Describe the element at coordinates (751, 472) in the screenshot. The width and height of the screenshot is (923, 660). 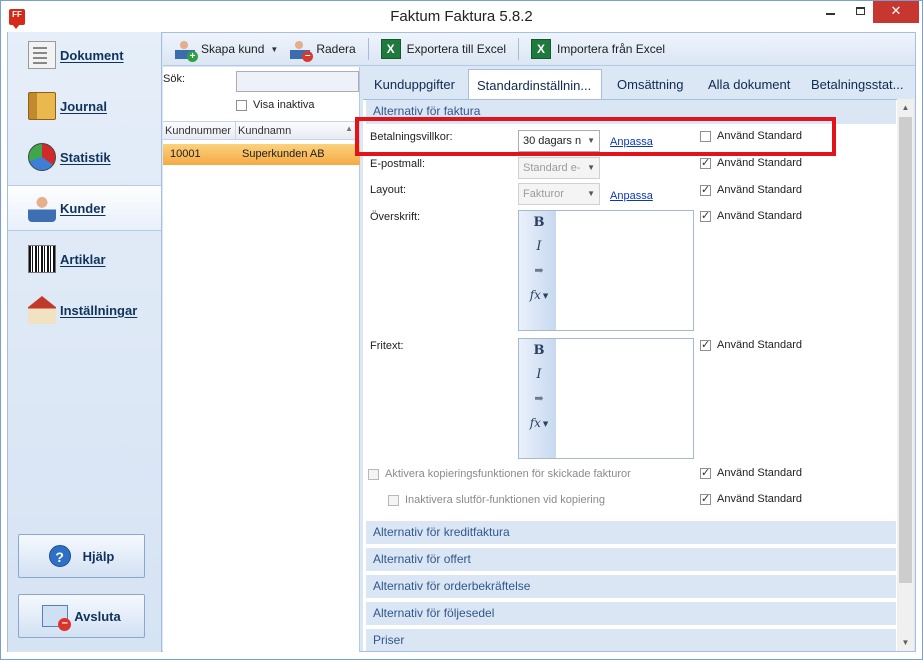
I see `copy-function-use-default: Använd Standard` at that location.